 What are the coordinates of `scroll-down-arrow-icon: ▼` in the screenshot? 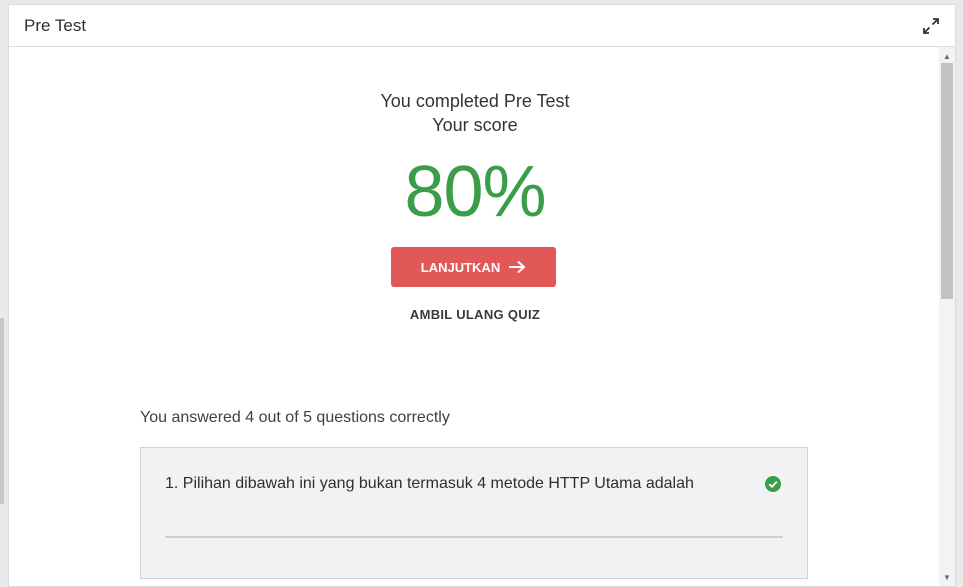 It's located at (947, 577).